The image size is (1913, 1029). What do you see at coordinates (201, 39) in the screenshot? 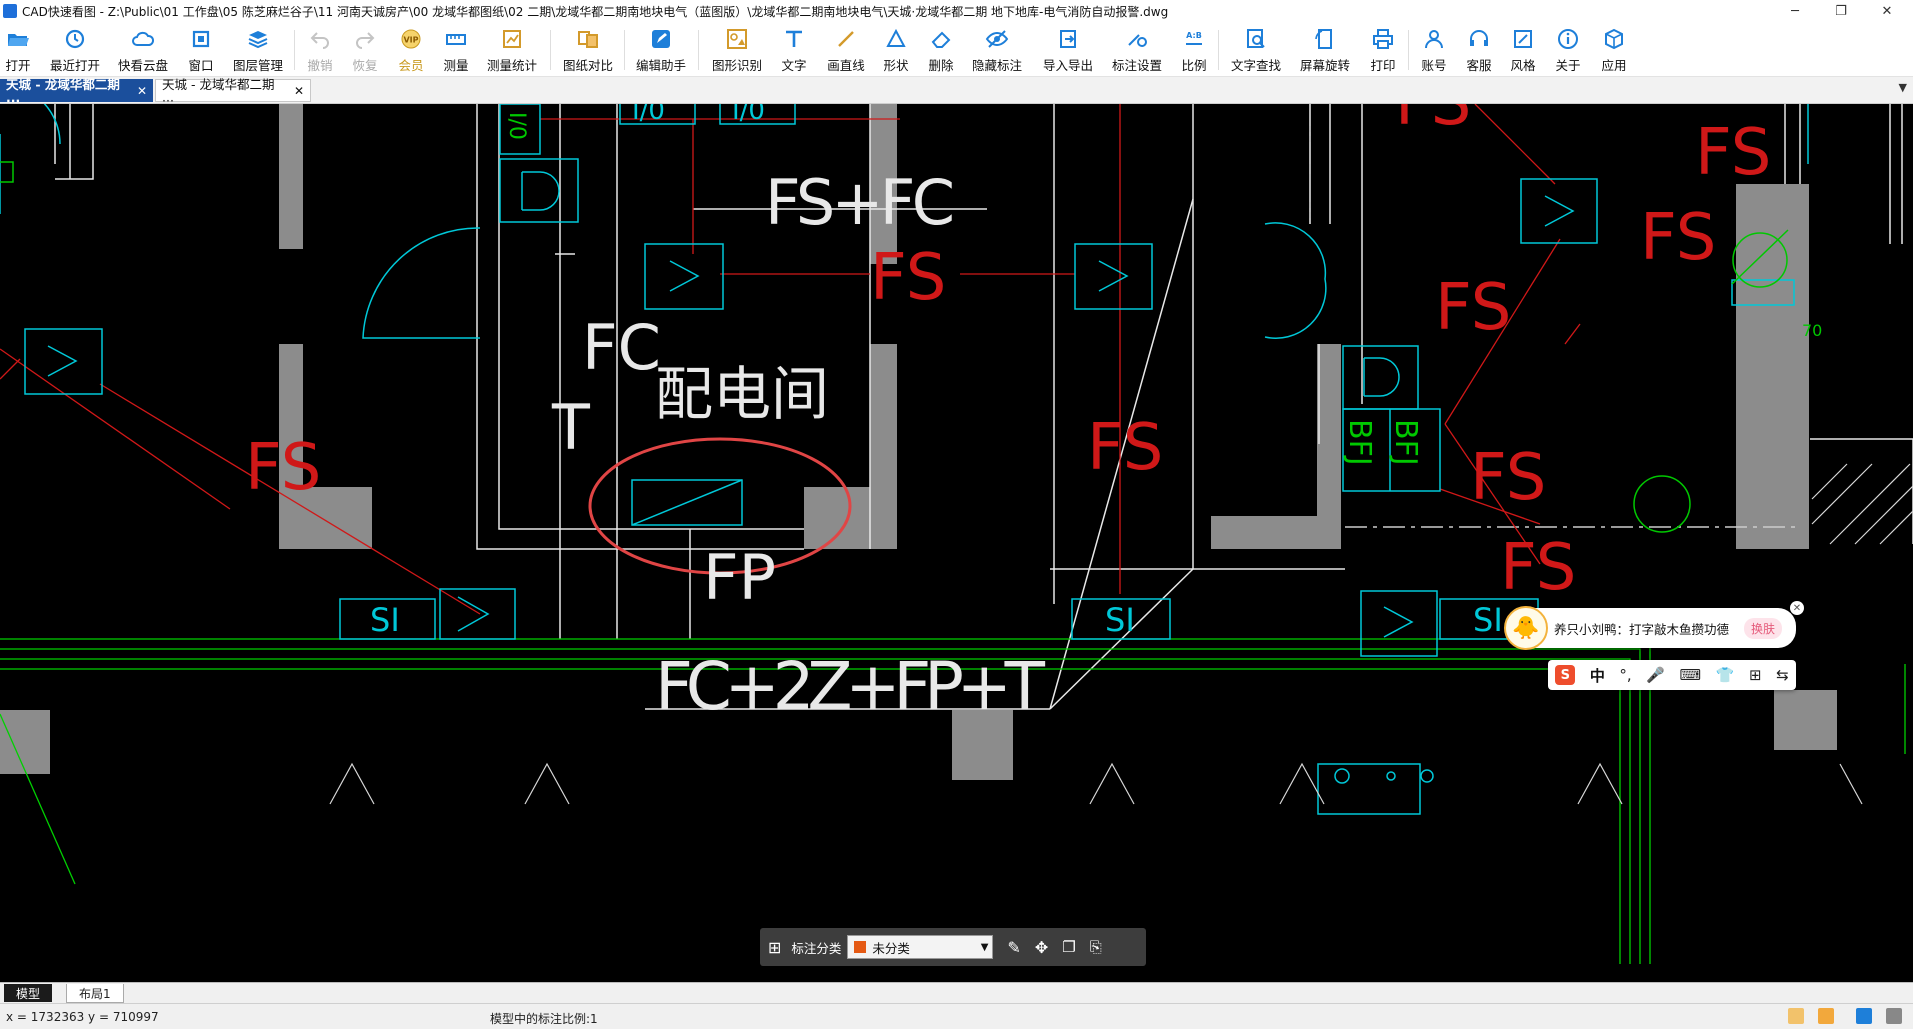
I see `window-icon` at bounding box center [201, 39].